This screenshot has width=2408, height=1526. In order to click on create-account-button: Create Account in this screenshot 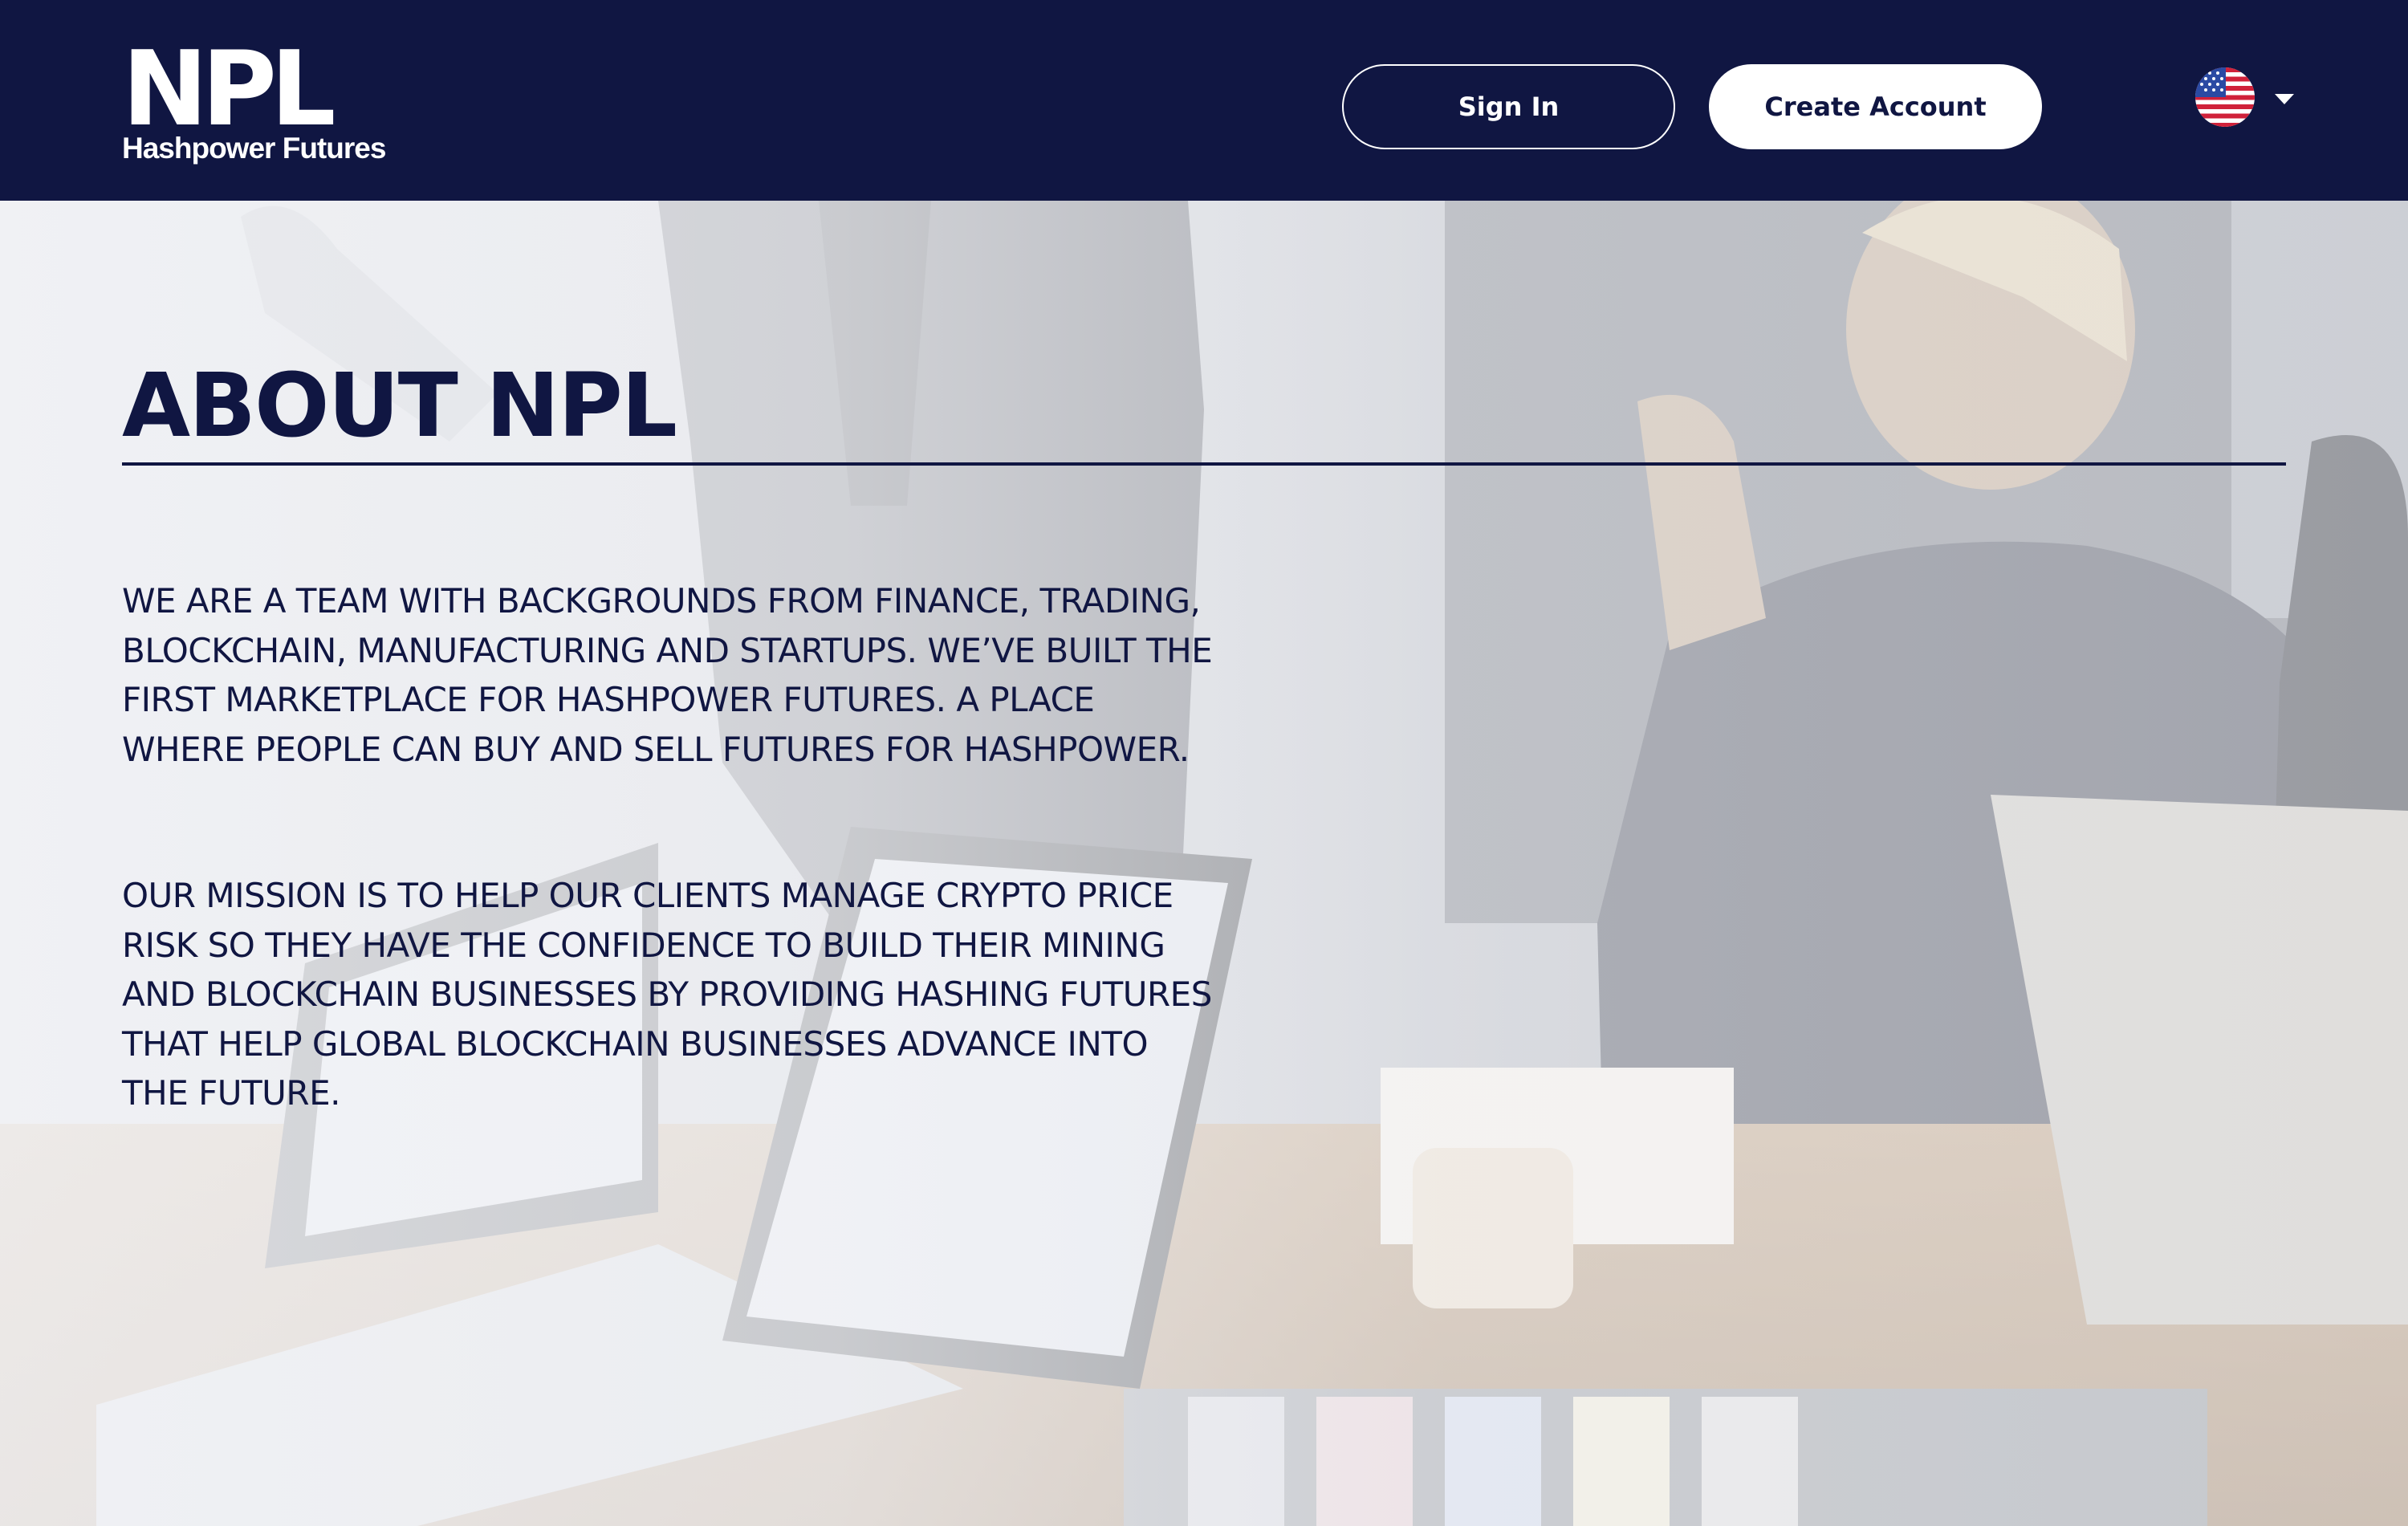, I will do `click(1875, 106)`.